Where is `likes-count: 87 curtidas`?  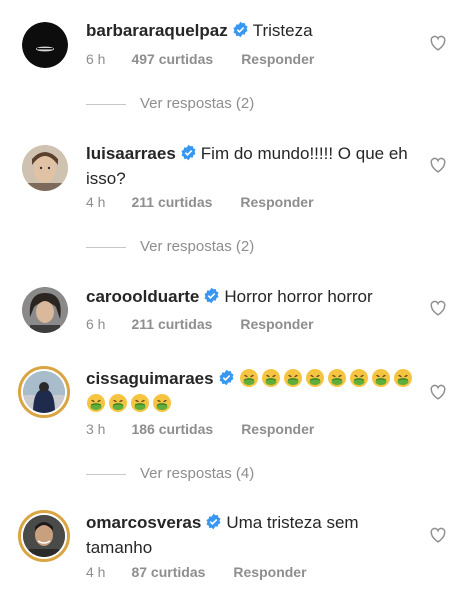
likes-count: 87 curtidas is located at coordinates (168, 572).